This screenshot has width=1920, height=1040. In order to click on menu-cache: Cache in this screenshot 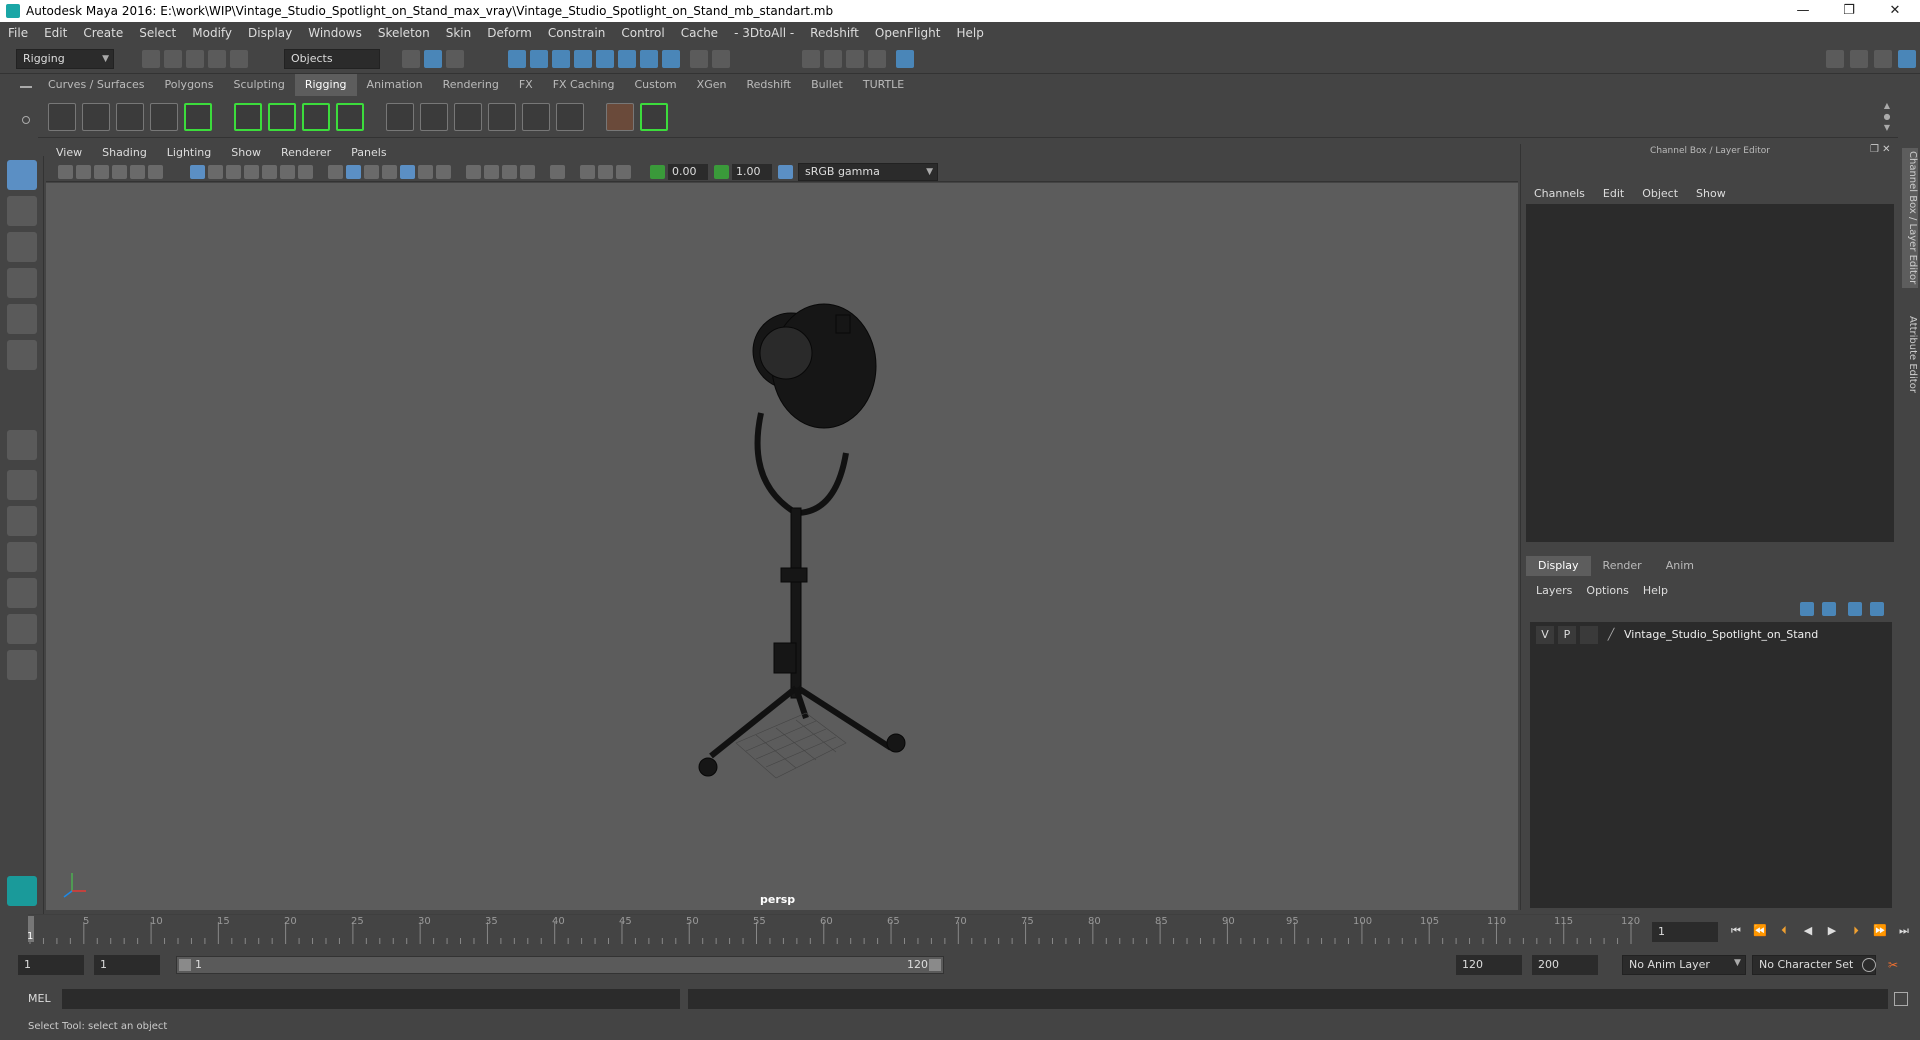, I will do `click(699, 33)`.